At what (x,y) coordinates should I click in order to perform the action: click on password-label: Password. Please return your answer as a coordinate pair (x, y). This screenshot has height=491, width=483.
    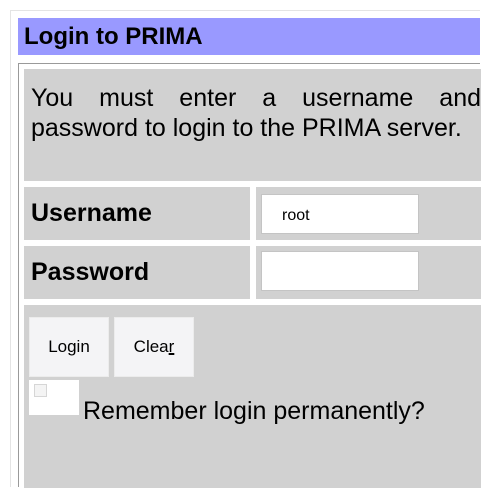
    Looking at the image, I should click on (137, 272).